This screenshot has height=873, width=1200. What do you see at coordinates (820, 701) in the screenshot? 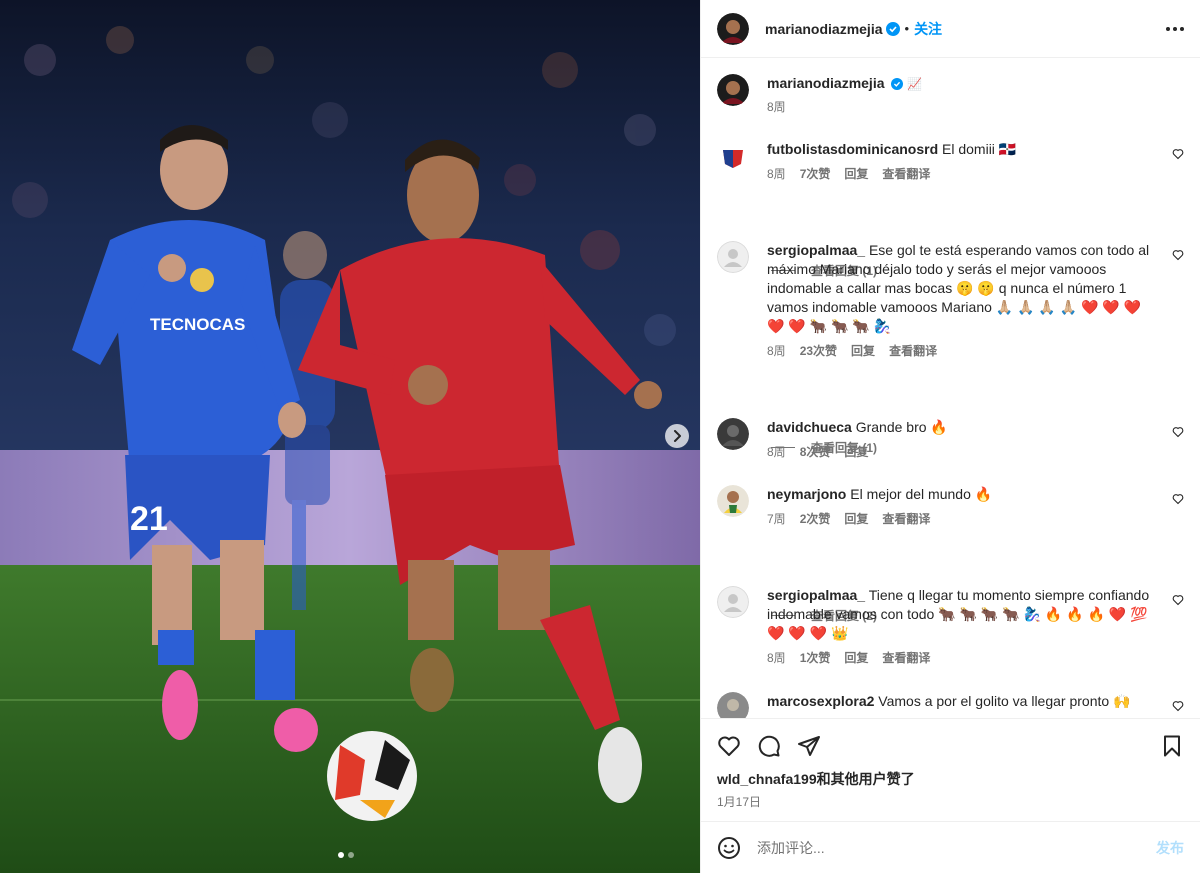
I see `comment-username: marcosexplora2` at bounding box center [820, 701].